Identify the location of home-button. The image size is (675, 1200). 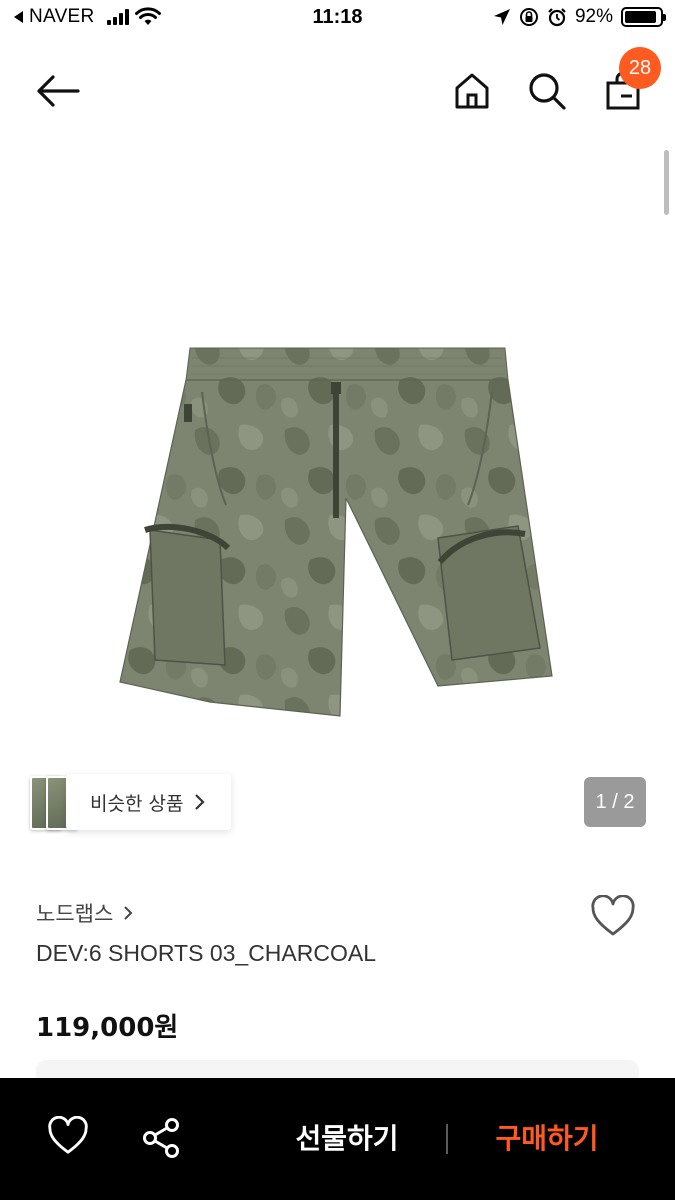
(472, 91).